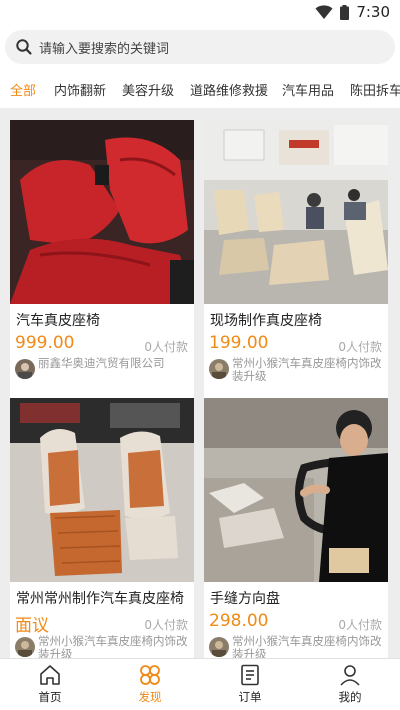  Describe the element at coordinates (308, 89) in the screenshot. I see `tab-car-accessories: 汽车用品` at that location.